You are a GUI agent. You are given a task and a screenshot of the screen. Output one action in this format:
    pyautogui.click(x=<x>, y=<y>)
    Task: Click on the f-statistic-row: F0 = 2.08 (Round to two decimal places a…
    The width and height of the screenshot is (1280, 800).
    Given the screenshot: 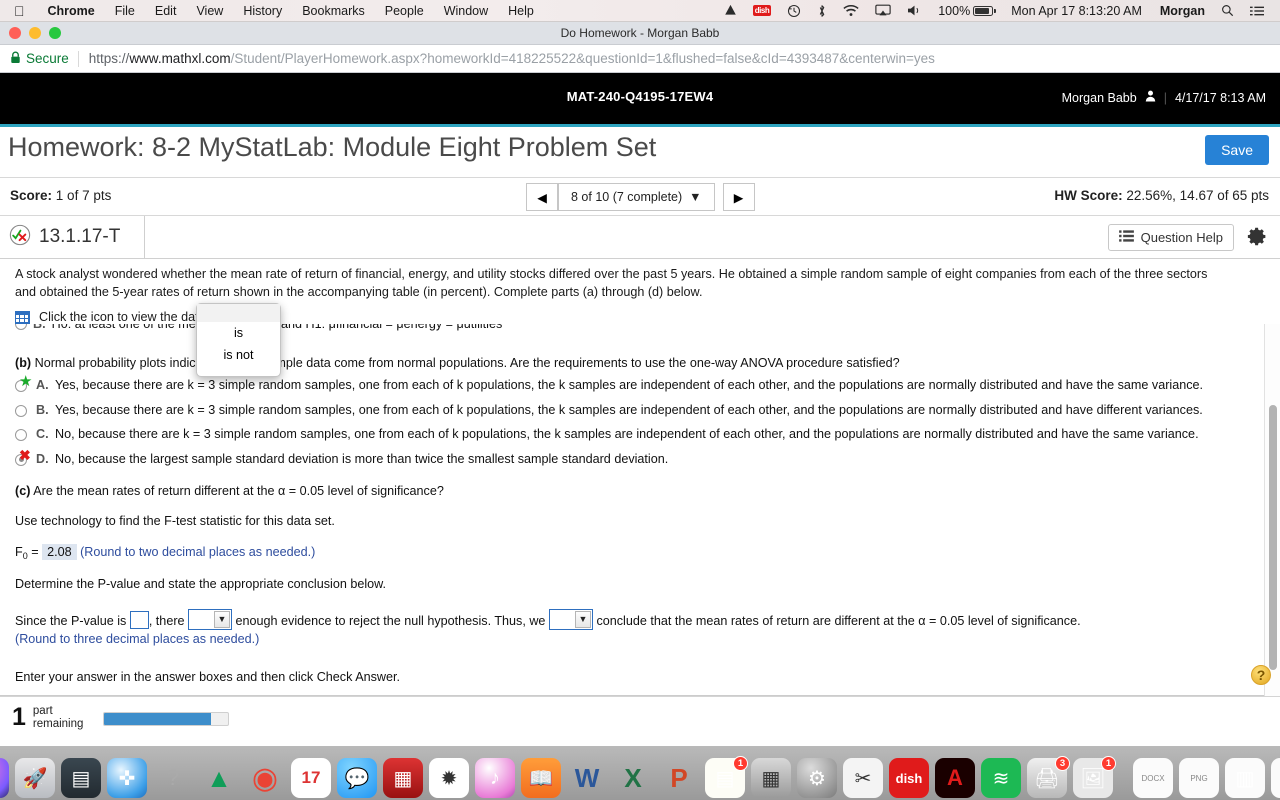 What is the action you would take?
    pyautogui.click(x=640, y=552)
    